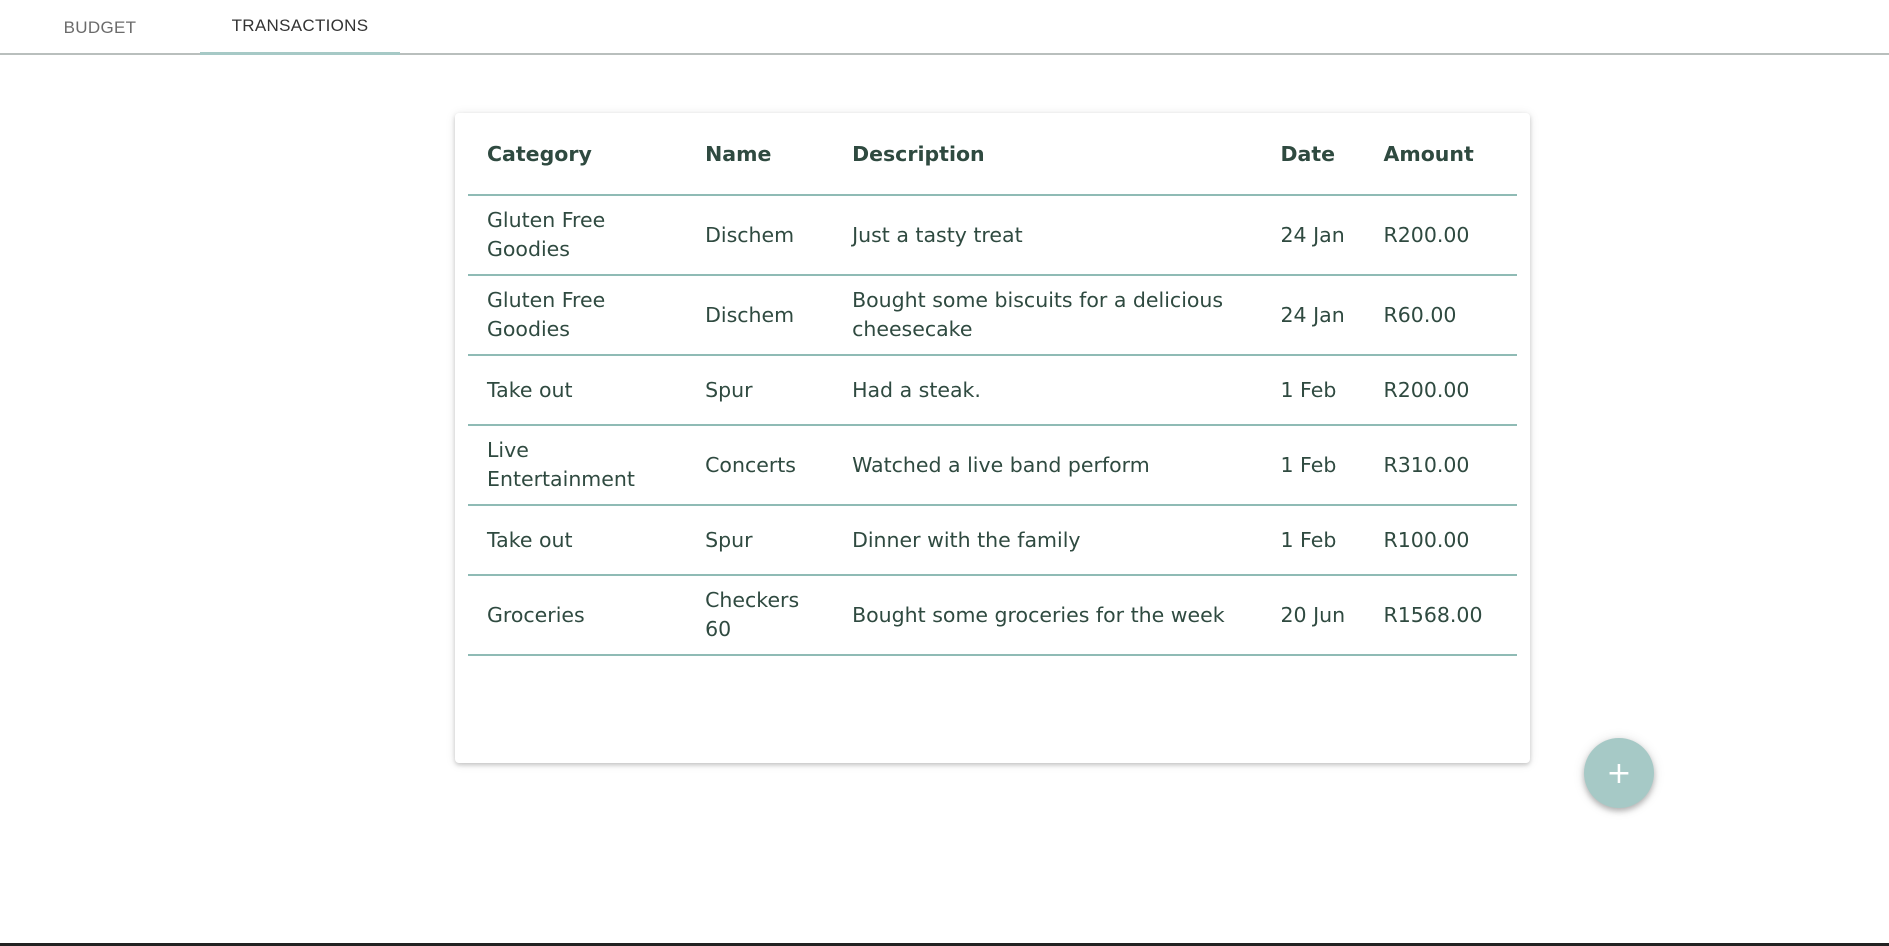 Image resolution: width=1889 pixels, height=946 pixels. I want to click on cell-amount: R60.00, so click(1440, 315).